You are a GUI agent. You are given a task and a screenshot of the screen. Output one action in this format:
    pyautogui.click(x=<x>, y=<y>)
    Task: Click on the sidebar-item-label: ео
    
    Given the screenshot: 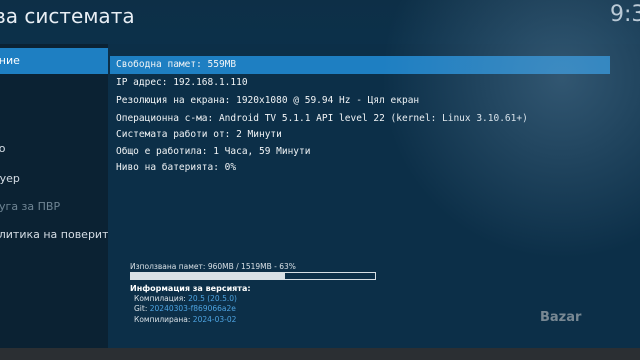 What is the action you would take?
    pyautogui.click(x=3, y=148)
    